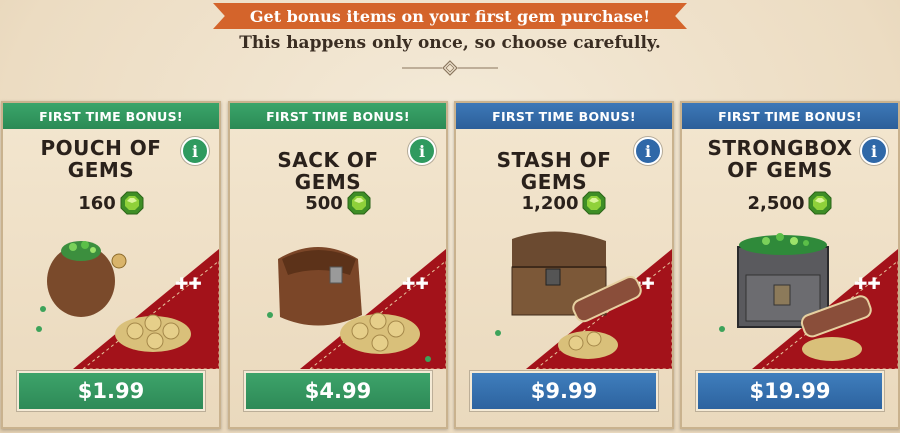  I want to click on offer-title: SACK OF GEMS, so click(328, 171).